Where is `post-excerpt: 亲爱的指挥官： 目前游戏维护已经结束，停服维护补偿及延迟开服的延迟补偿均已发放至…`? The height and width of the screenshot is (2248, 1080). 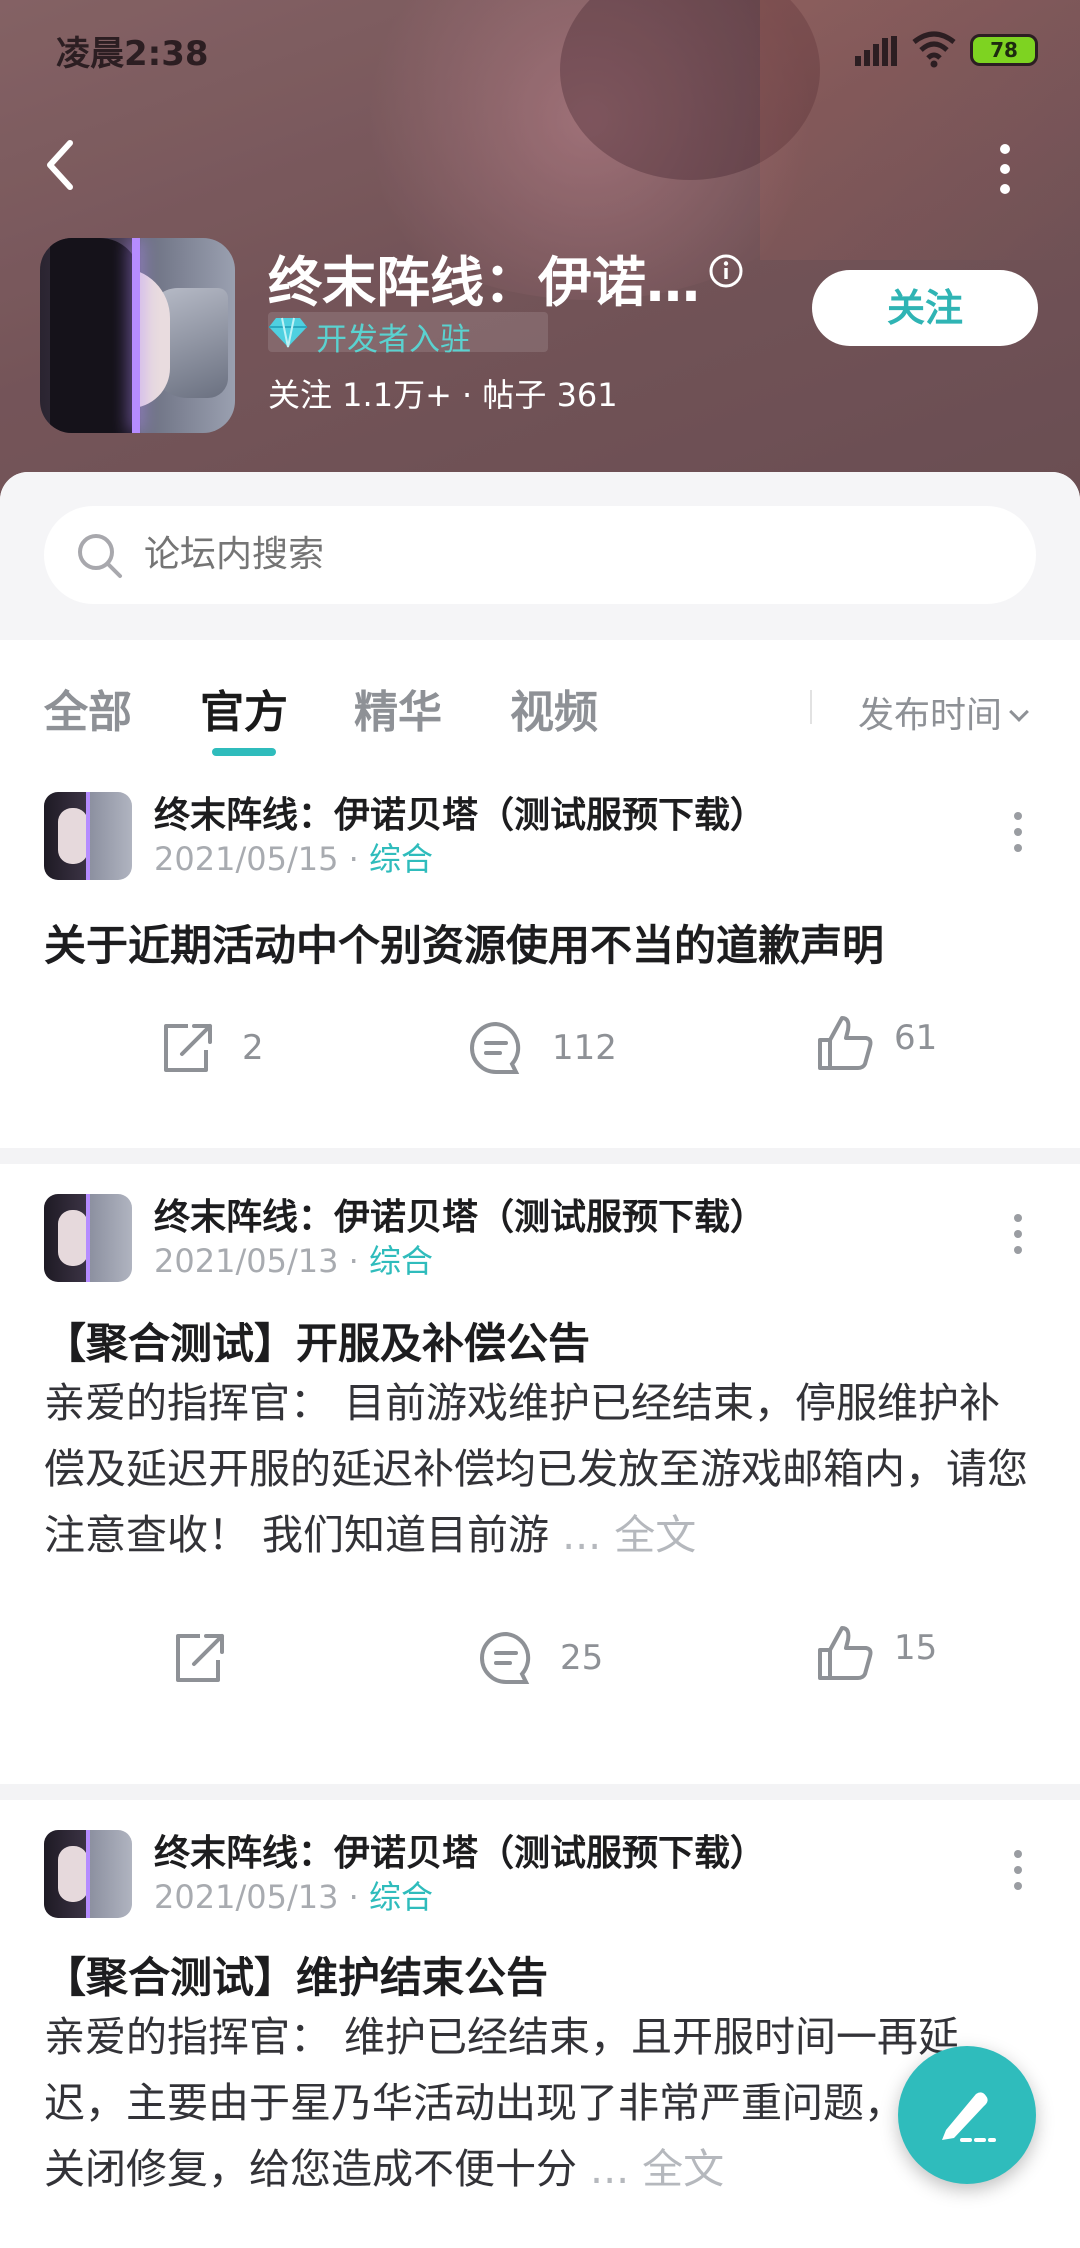 post-excerpt: 亲爱的指挥官： 目前游戏维护已经结束，停服维护补偿及延迟开服的延迟补偿均已发放至… is located at coordinates (539, 1469).